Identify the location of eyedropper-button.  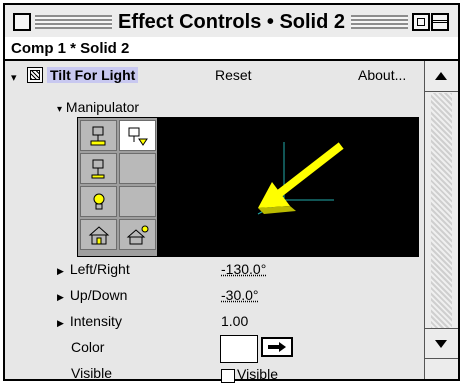
(277, 347).